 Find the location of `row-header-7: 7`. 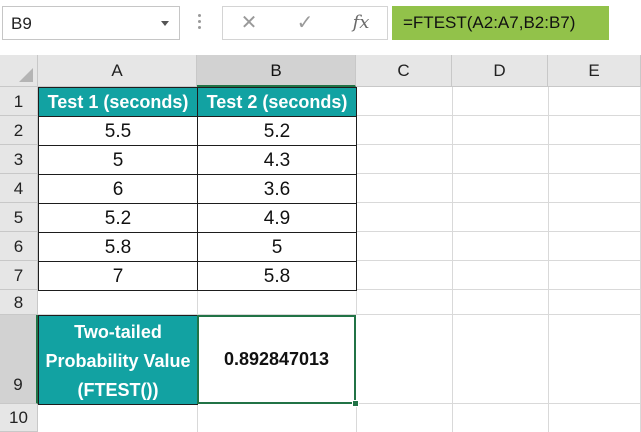

row-header-7: 7 is located at coordinates (19, 275).